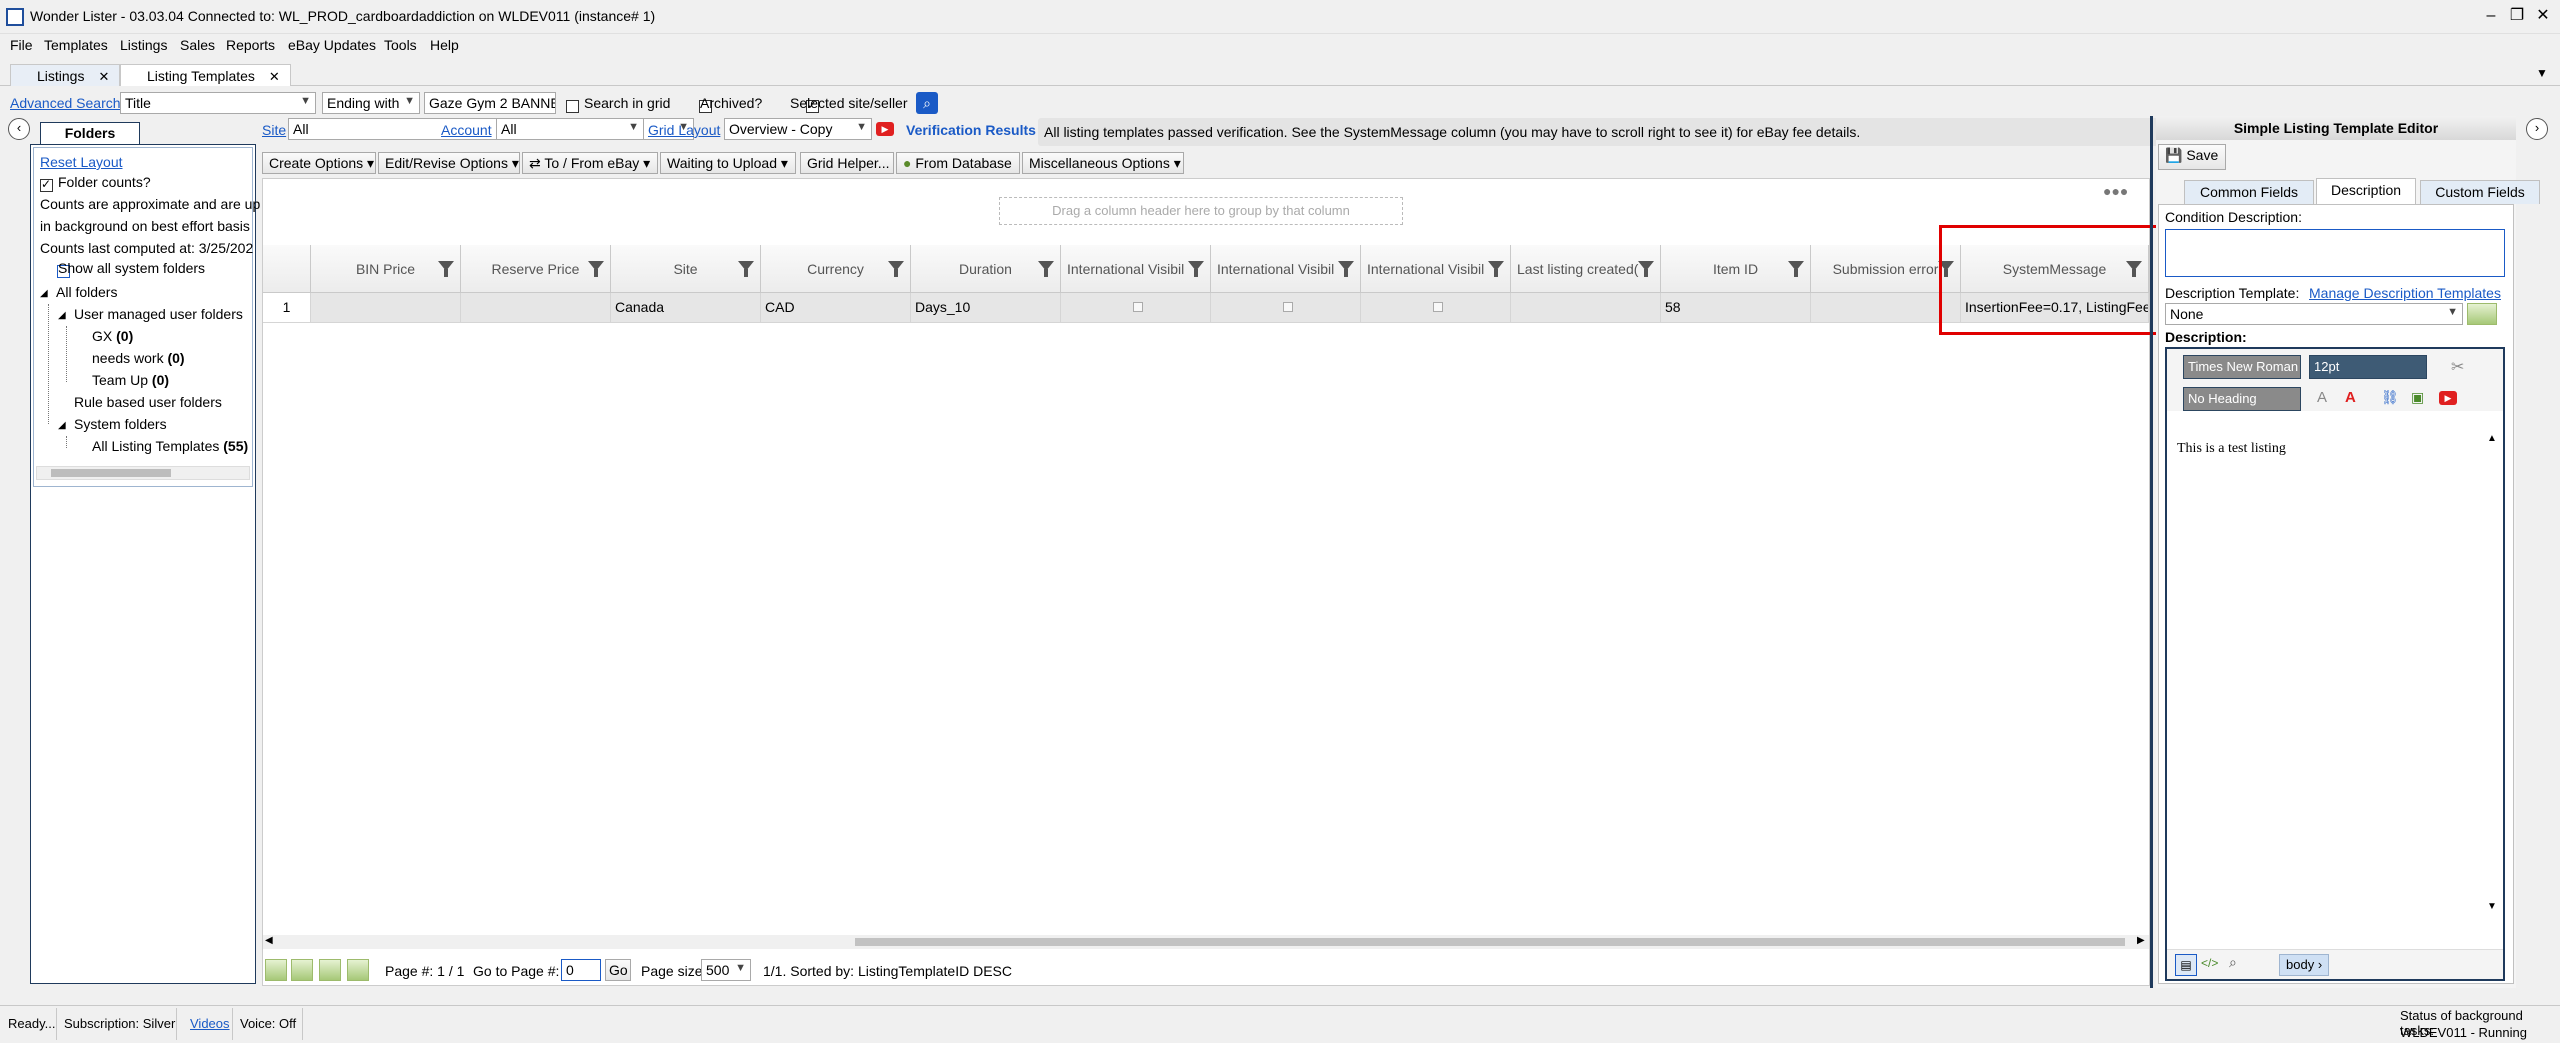 The width and height of the screenshot is (2560, 1043). I want to click on column-header-intl-visibility-3: International Visibil, so click(1436, 269).